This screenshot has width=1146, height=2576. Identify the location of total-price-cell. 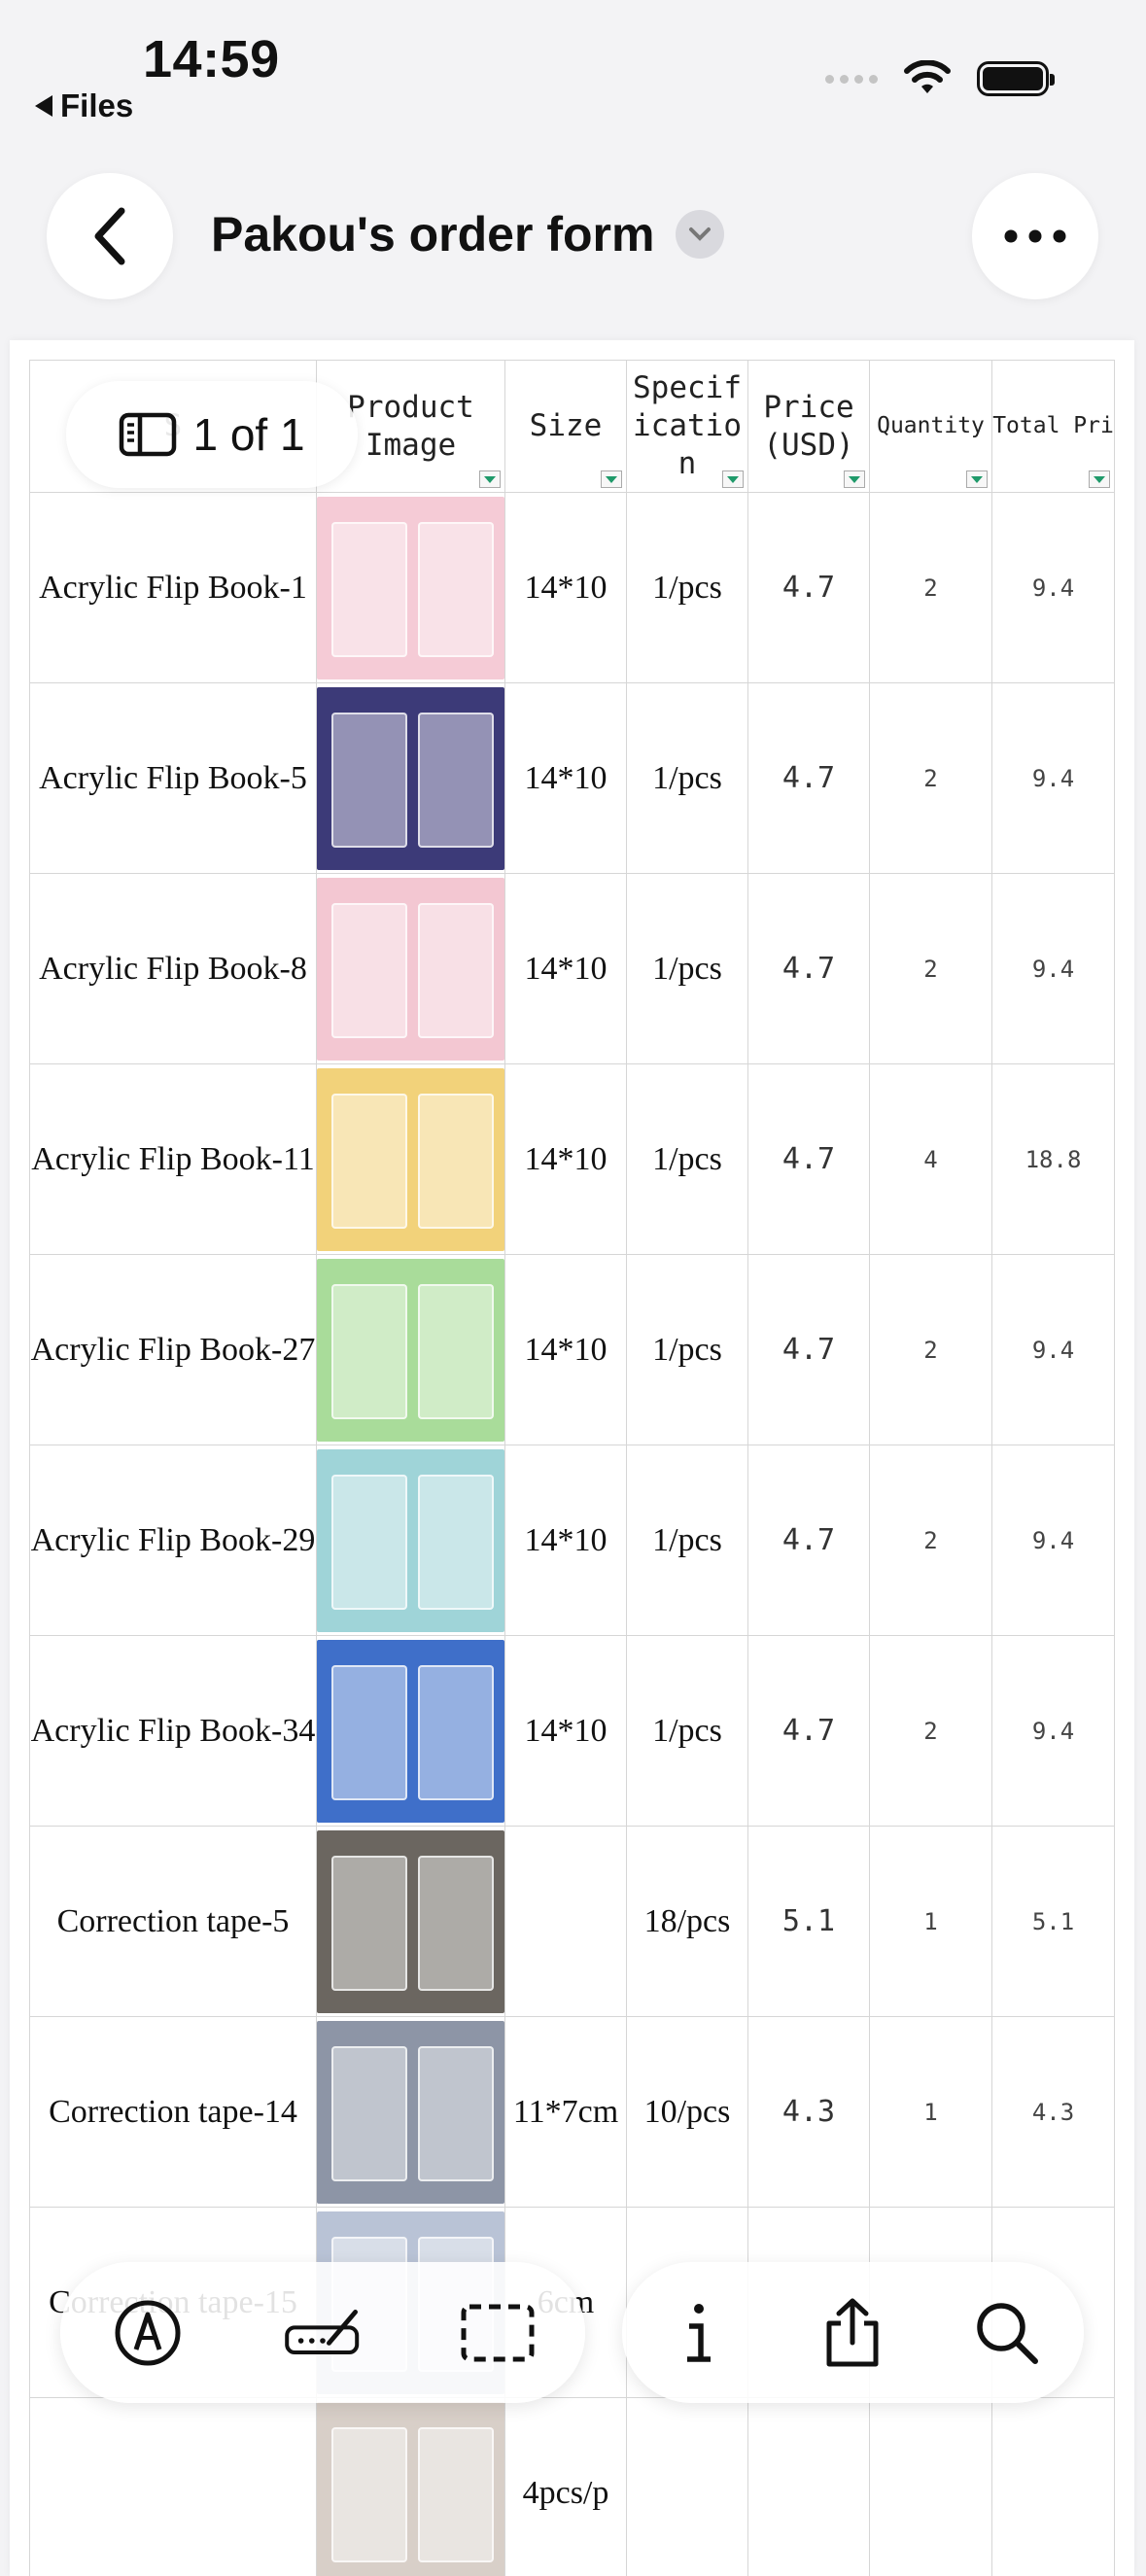
(1053, 2487).